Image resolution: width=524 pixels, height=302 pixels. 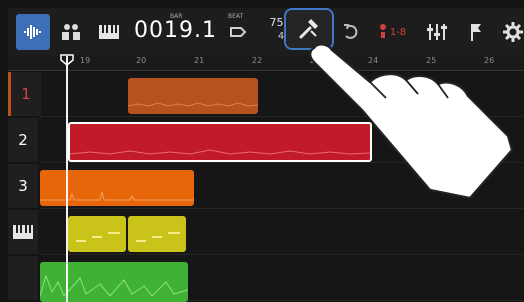 I want to click on track-number: 1, so click(x=26, y=94).